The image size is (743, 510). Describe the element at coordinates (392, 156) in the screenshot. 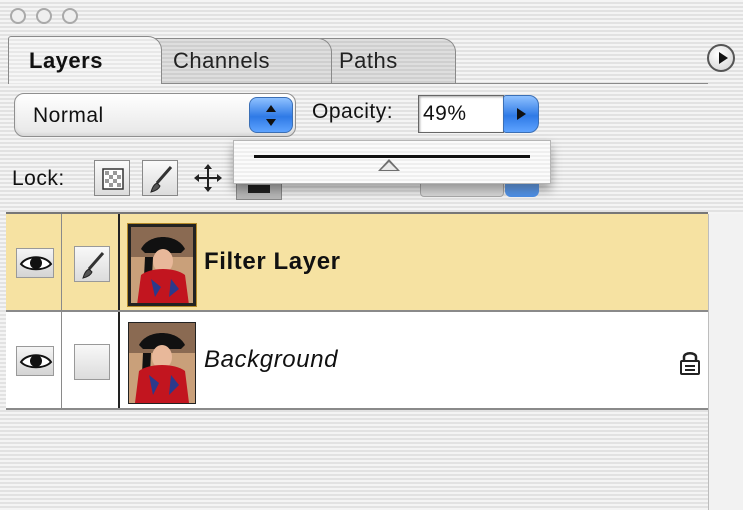

I see `opacity-slider-track` at that location.